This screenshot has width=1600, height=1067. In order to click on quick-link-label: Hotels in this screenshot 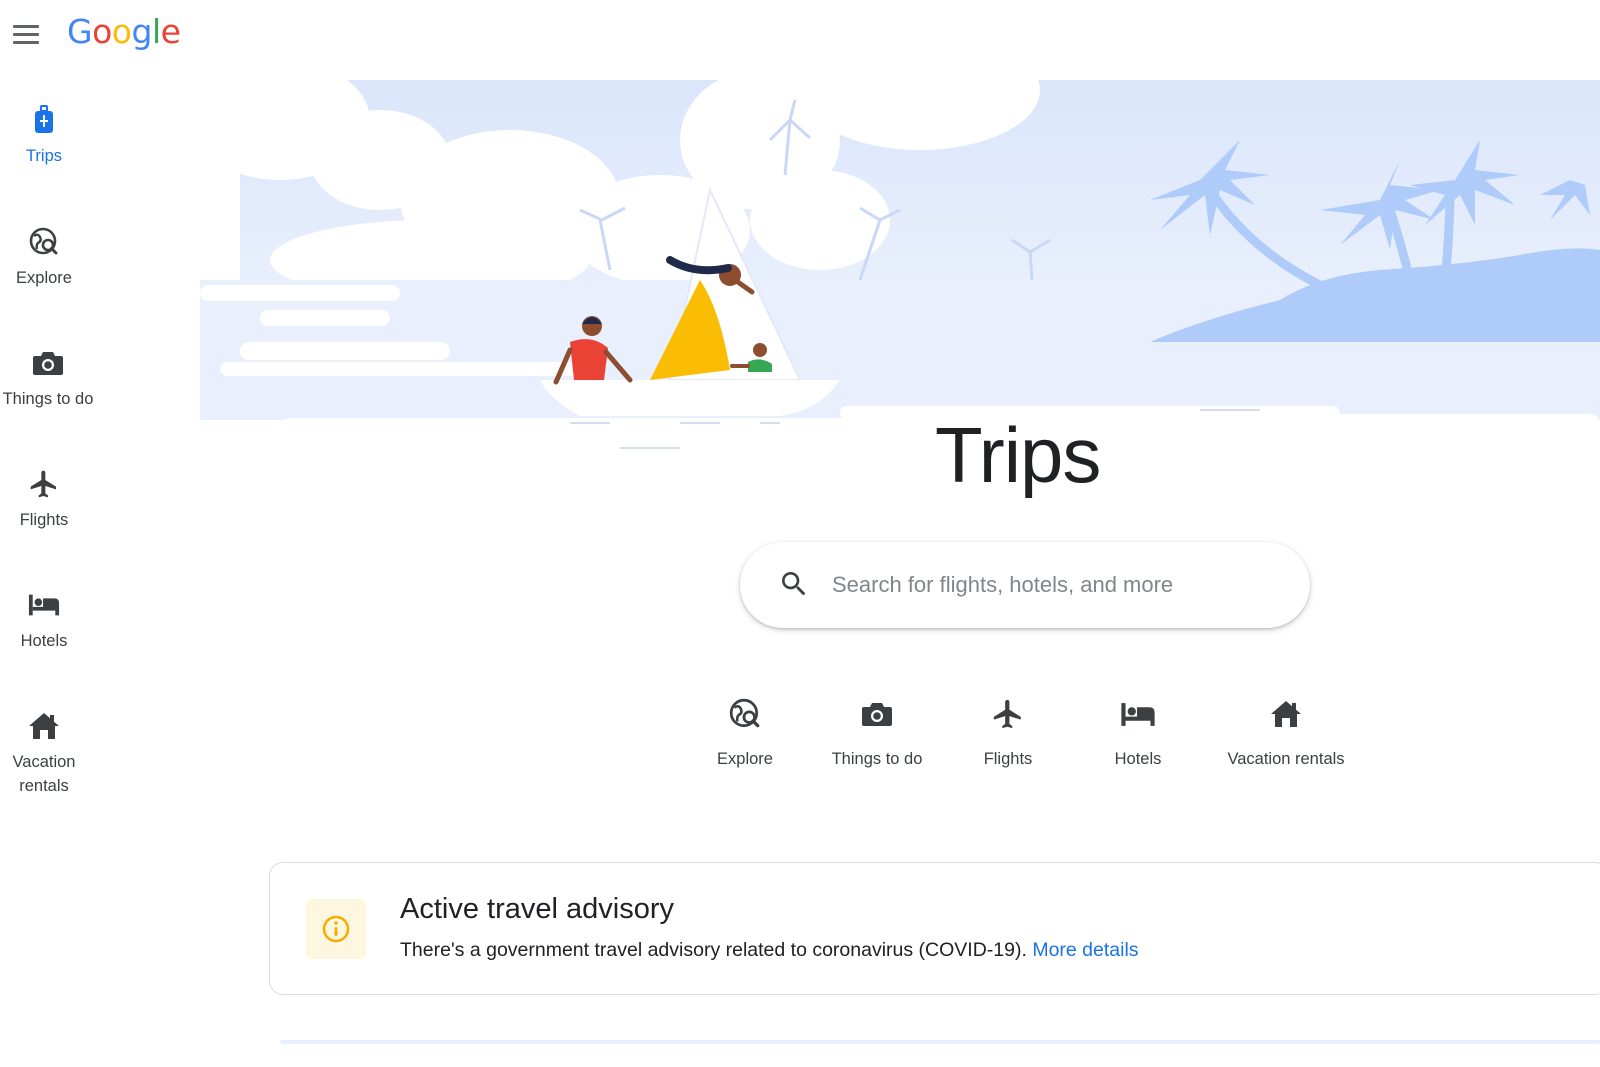, I will do `click(1138, 759)`.